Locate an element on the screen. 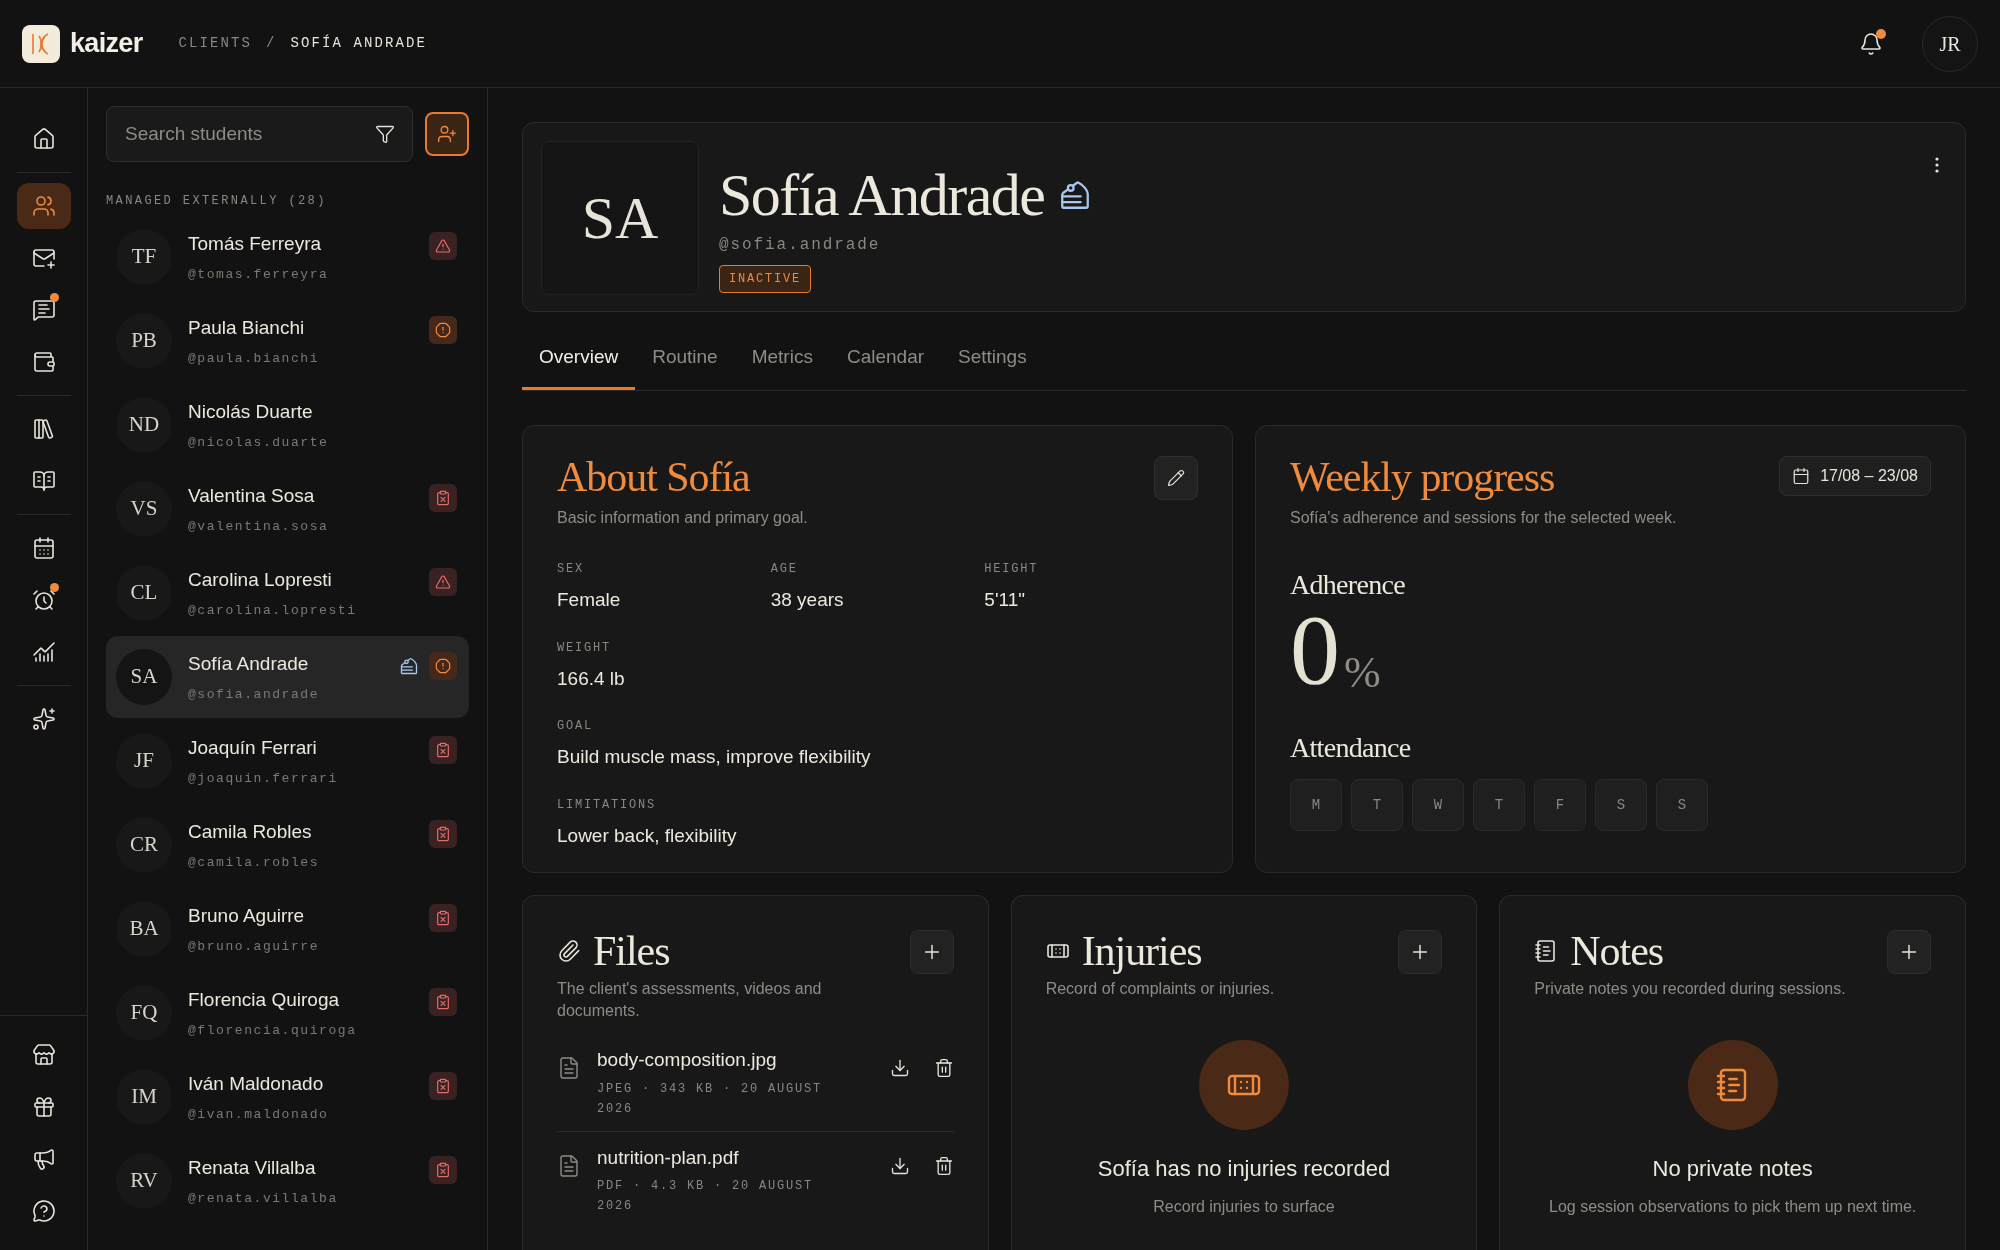 This screenshot has width=2000, height=1250. student-avatar: VS is located at coordinates (144, 509).